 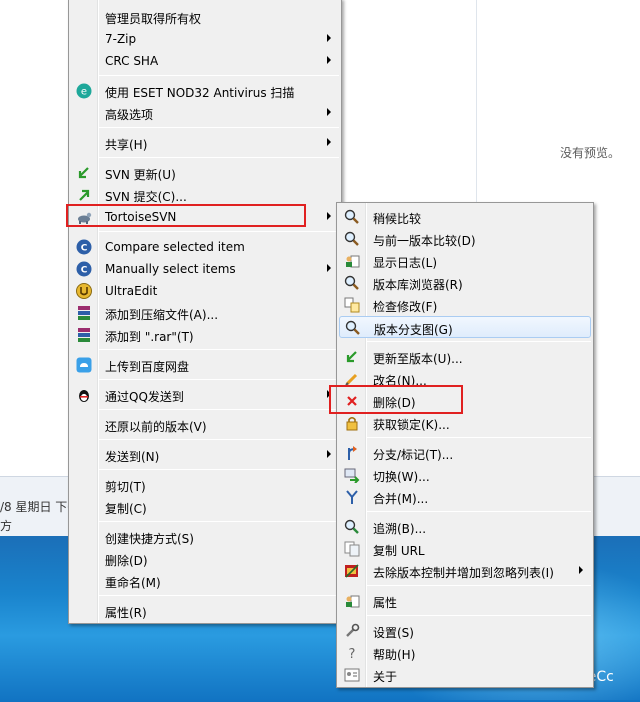 I want to click on menu-item-send-to: 发送到(N), so click(x=205, y=455).